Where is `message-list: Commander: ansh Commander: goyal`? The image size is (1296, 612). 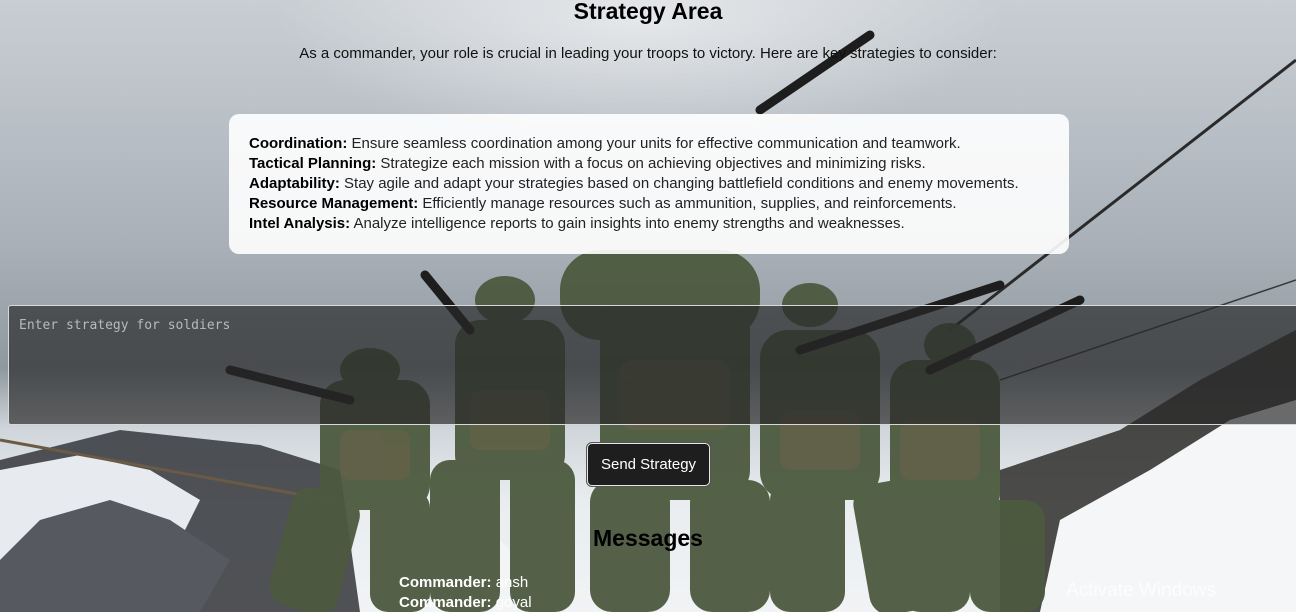
message-list: Commander: ansh Commander: goyal is located at coordinates (465, 592).